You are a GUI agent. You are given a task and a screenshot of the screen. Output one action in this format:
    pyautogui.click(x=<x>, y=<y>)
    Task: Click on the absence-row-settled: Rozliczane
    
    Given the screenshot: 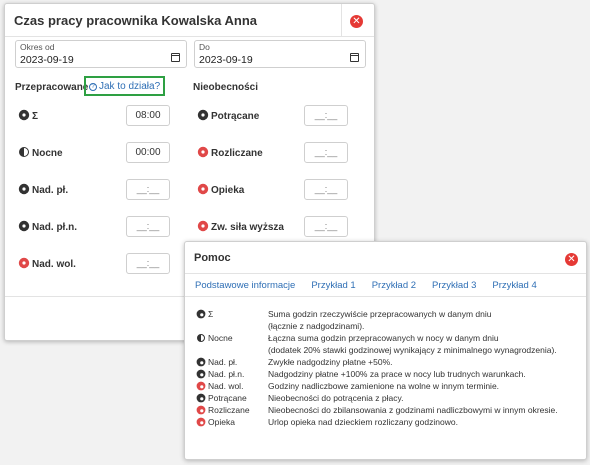 What is the action you would take?
    pyautogui.click(x=230, y=153)
    